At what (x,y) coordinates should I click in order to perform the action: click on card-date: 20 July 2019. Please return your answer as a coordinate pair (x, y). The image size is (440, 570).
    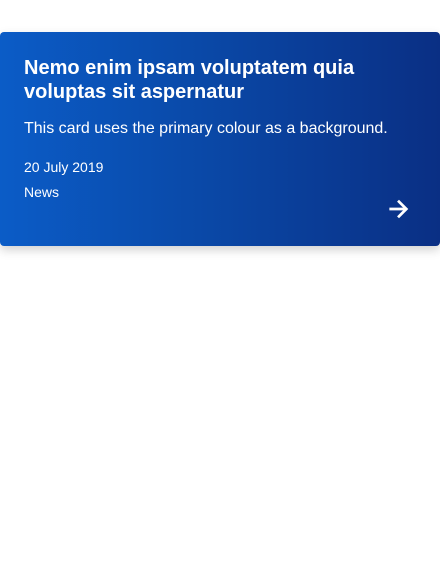
    Looking at the image, I should click on (64, 167).